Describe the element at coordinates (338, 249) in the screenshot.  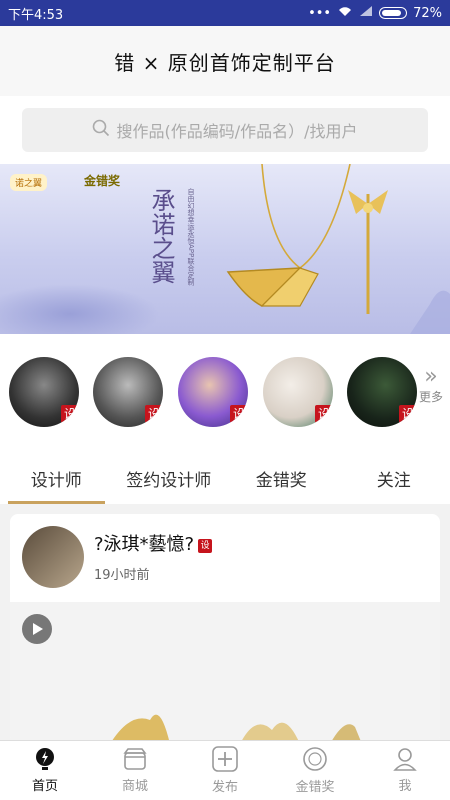
I see `necklace-image` at that location.